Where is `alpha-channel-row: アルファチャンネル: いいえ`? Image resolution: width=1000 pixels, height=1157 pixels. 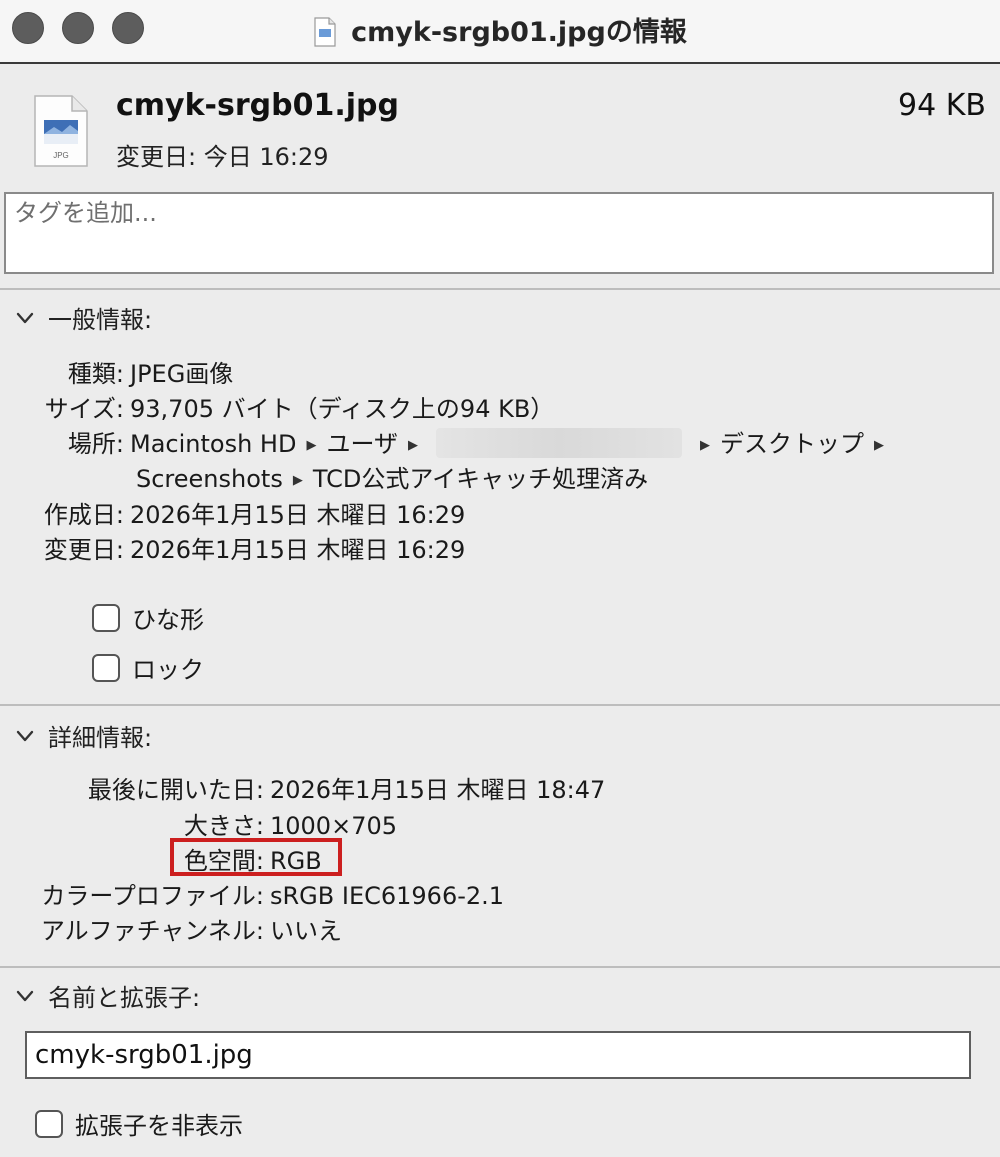 alpha-channel-row: アルファチャンネル: いいえ is located at coordinates (176, 928).